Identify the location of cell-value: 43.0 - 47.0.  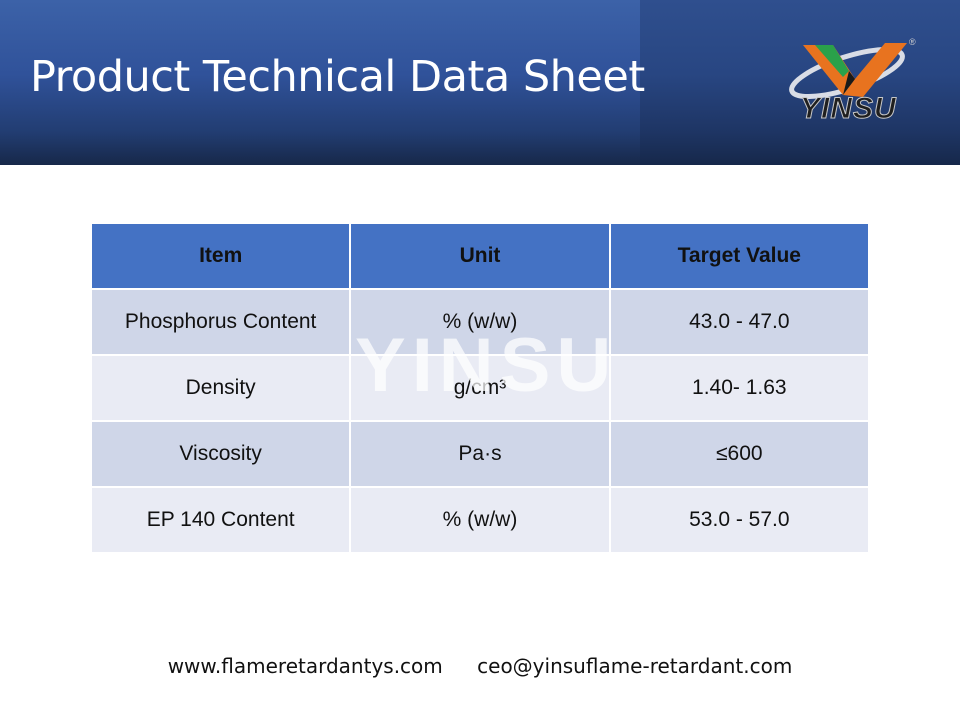
(739, 322).